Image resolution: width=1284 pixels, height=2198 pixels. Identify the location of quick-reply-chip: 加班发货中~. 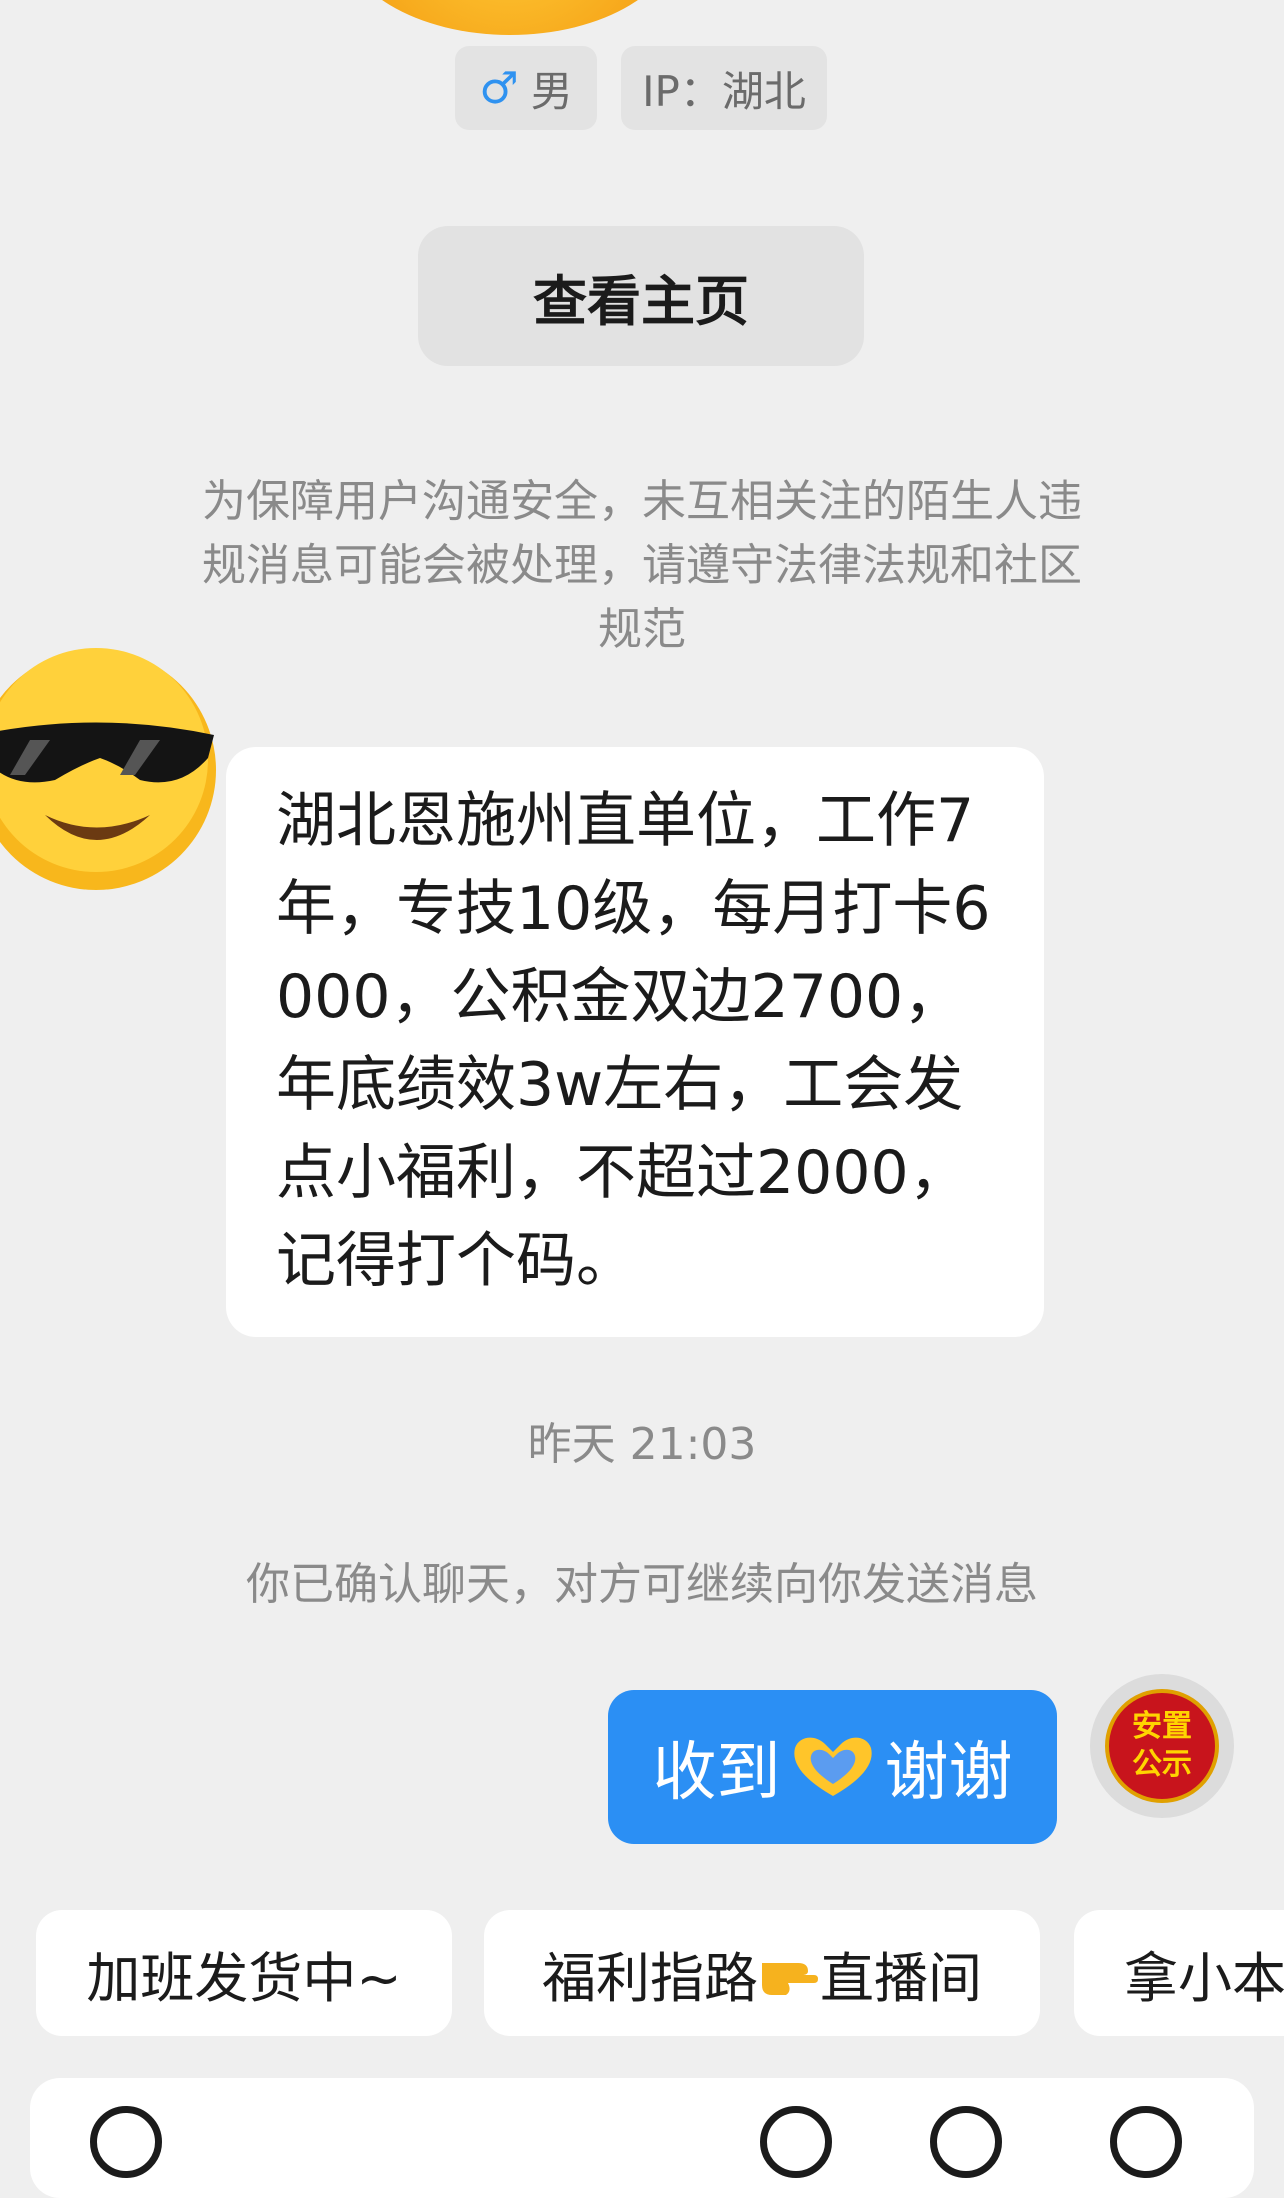
(244, 1973).